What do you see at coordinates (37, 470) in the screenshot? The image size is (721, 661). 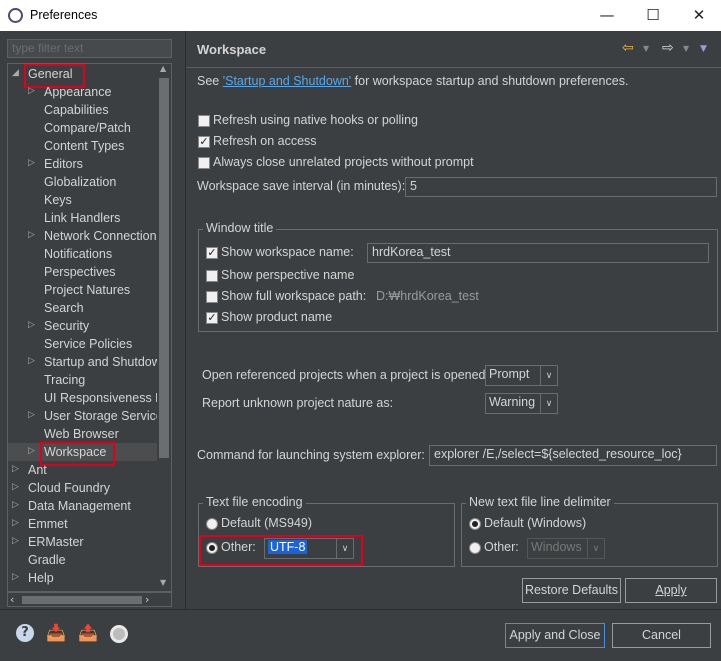 I see `tree-item-ant: Ant` at bounding box center [37, 470].